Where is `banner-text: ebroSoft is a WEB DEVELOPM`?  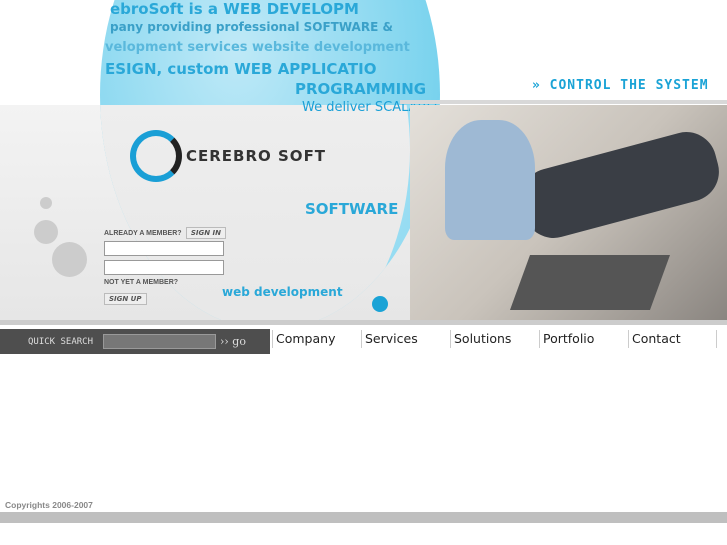 banner-text: ebroSoft is a WEB DEVELOPM is located at coordinates (234, 9).